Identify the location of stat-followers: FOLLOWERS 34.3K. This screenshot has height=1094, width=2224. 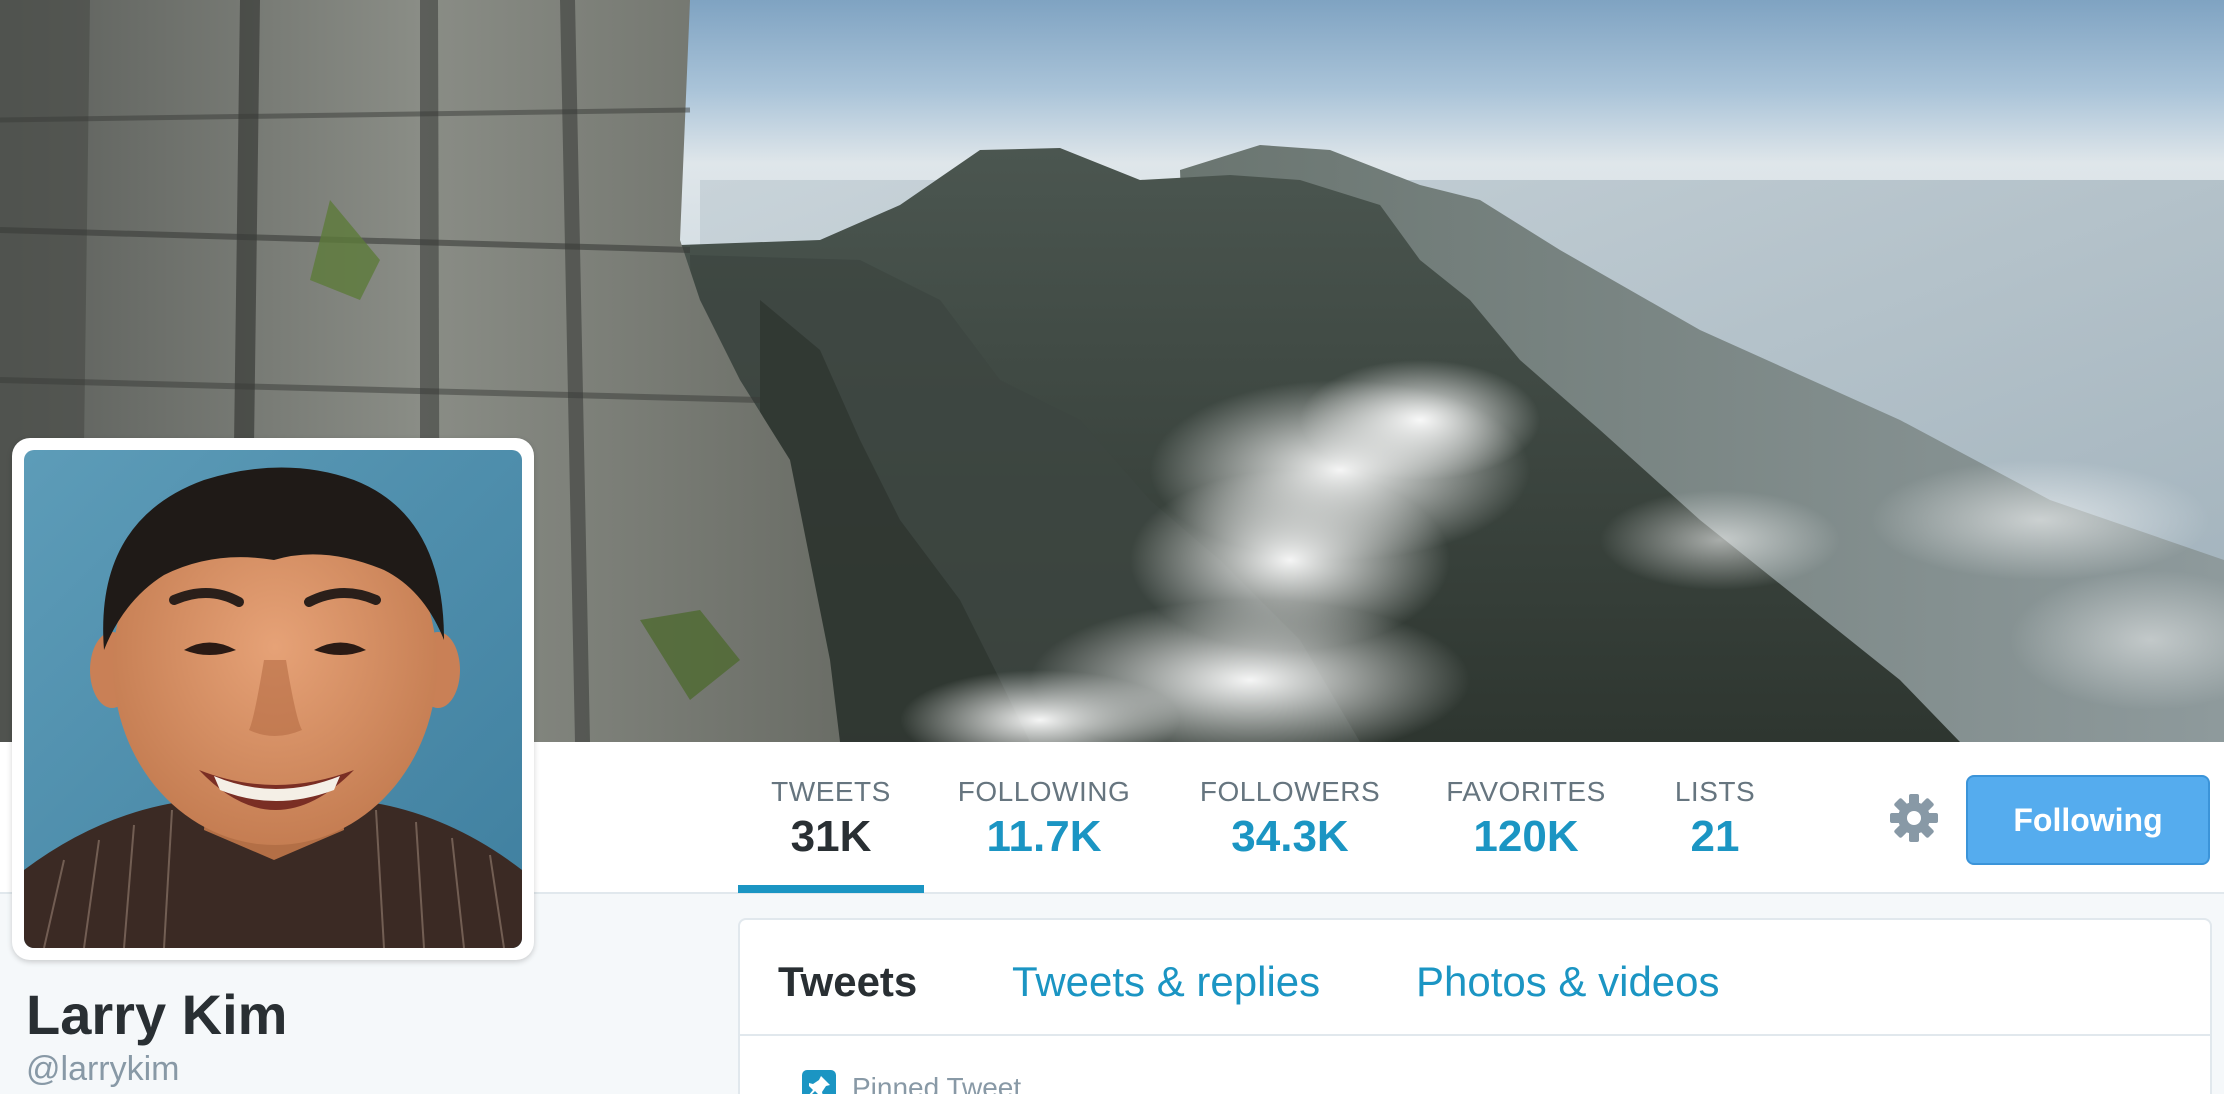
(1290, 817).